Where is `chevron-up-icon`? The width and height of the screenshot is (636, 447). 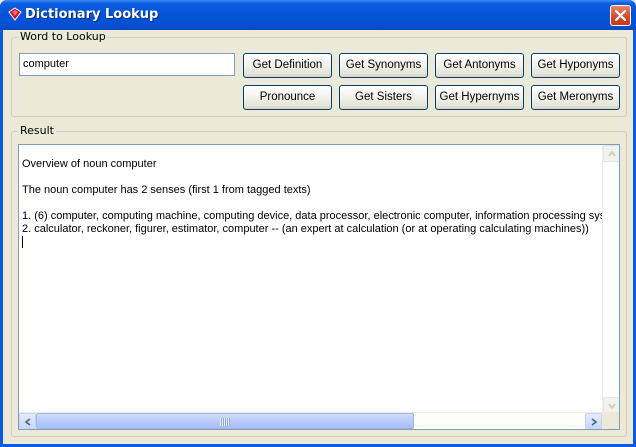 chevron-up-icon is located at coordinates (612, 153).